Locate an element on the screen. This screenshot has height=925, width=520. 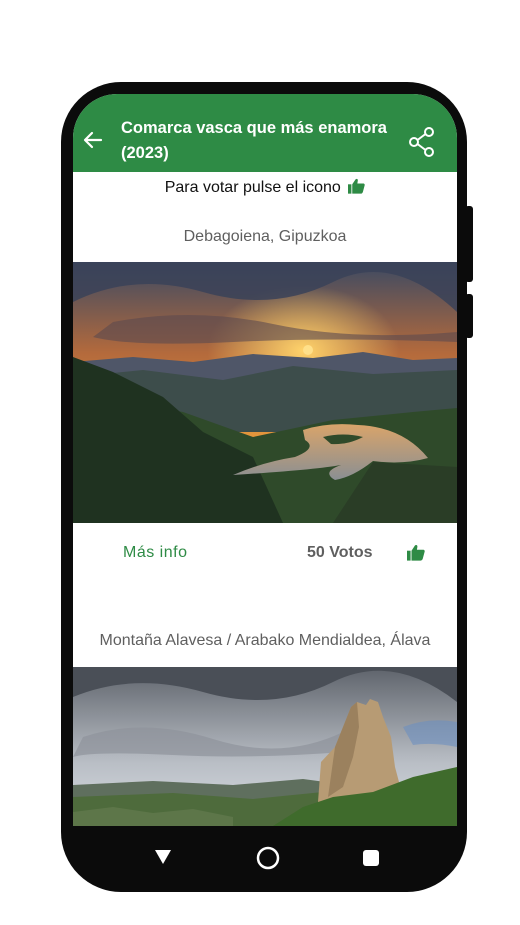
power-button is located at coordinates (469, 316).